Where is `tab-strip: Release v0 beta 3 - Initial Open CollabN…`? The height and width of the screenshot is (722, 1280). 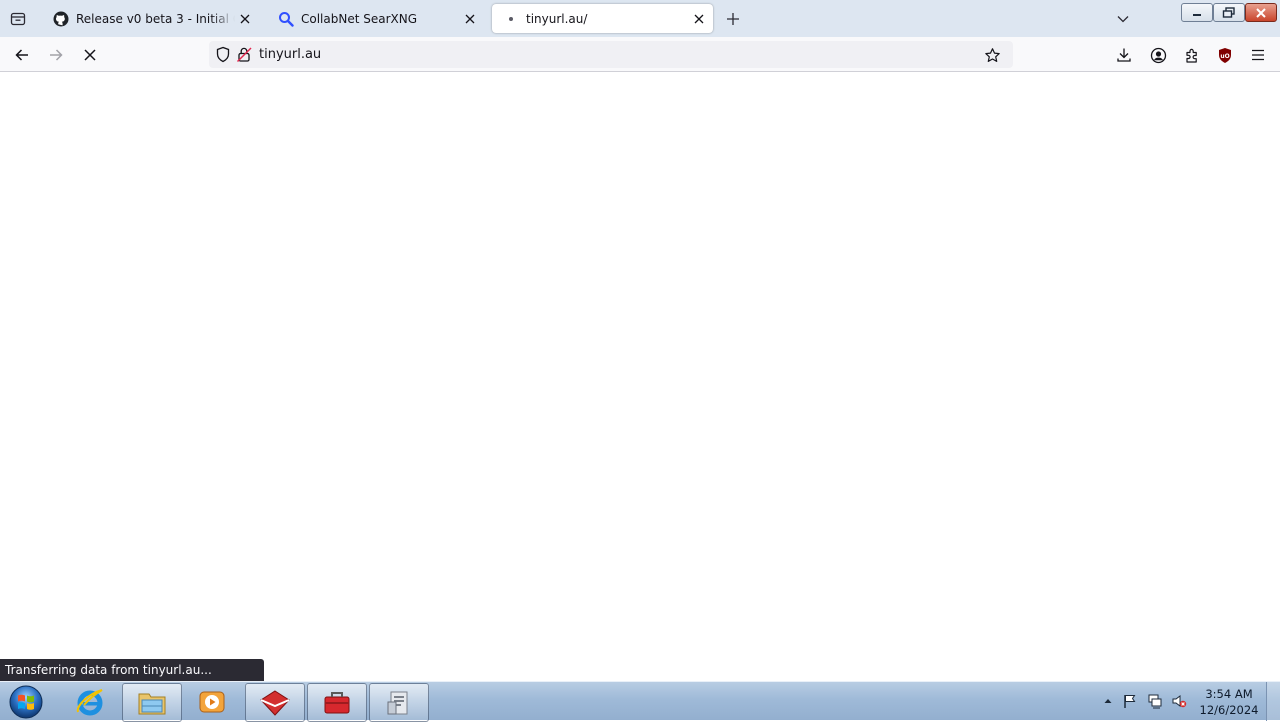 tab-strip: Release v0 beta 3 - Initial Open CollabN… is located at coordinates (640, 18).